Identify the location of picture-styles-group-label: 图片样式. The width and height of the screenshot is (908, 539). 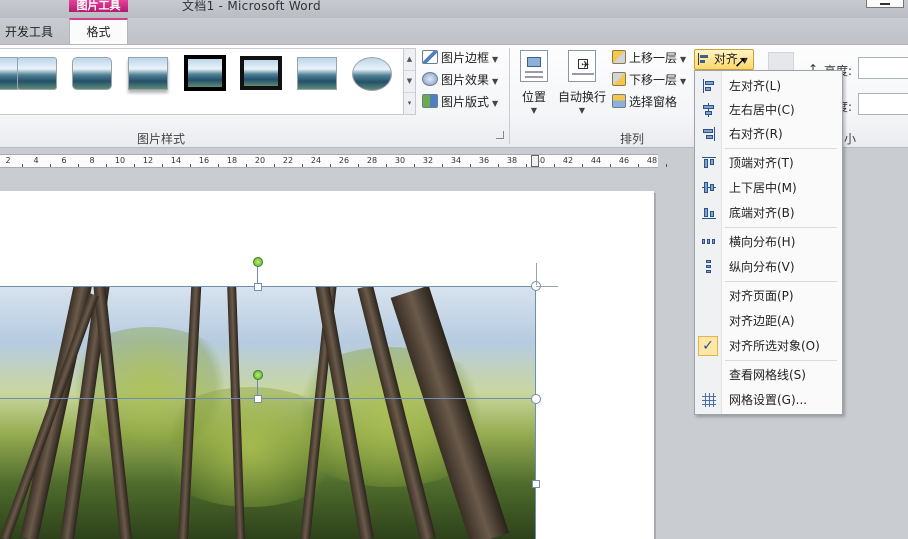
(161, 139).